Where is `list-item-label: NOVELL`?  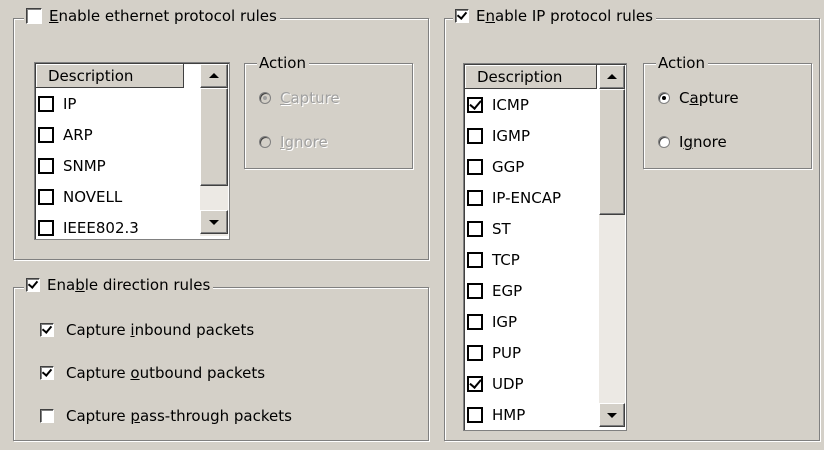
list-item-label: NOVELL is located at coordinates (93, 197).